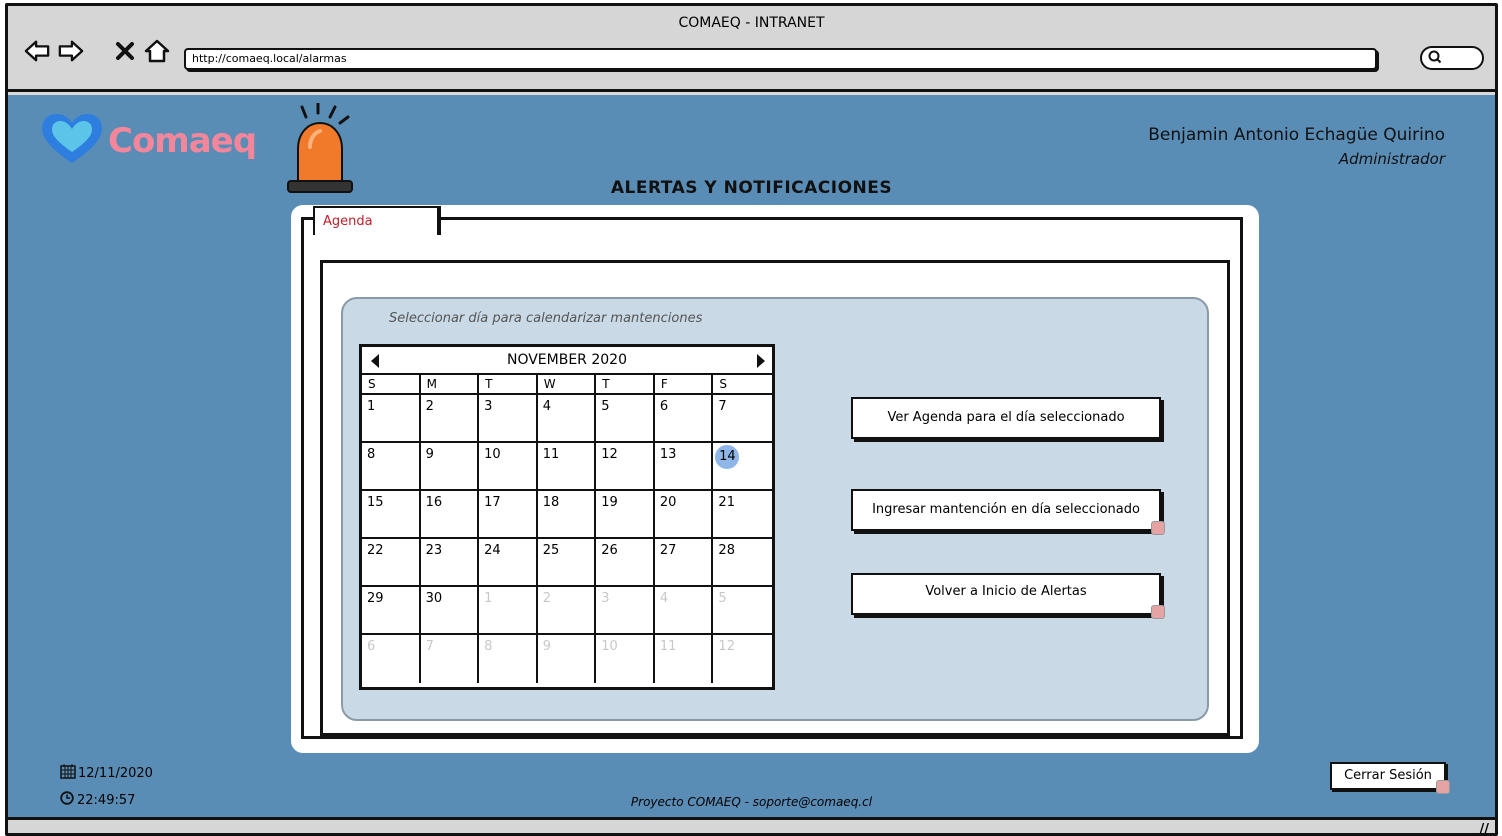 Image resolution: width=1502 pixels, height=836 pixels. What do you see at coordinates (684, 563) in the screenshot?
I see `calendar-day: 27` at bounding box center [684, 563].